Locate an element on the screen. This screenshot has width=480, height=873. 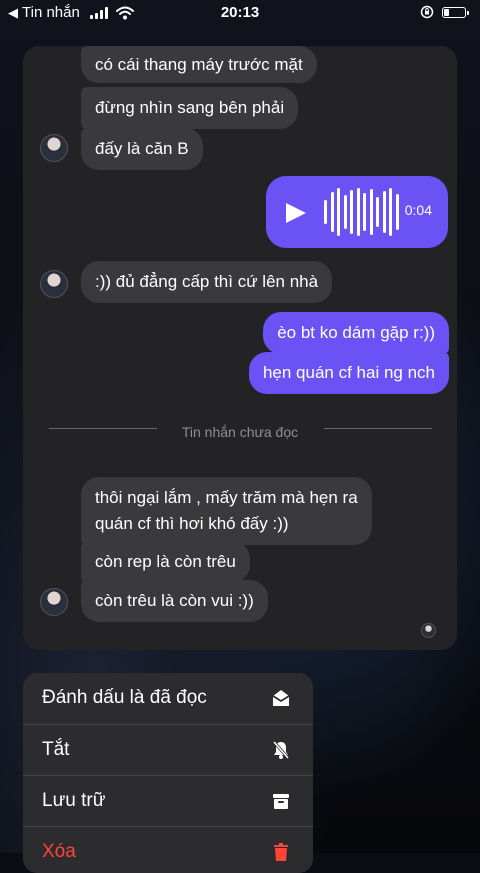
message-text: còn trêu là còn vui :)) is located at coordinates (174, 600).